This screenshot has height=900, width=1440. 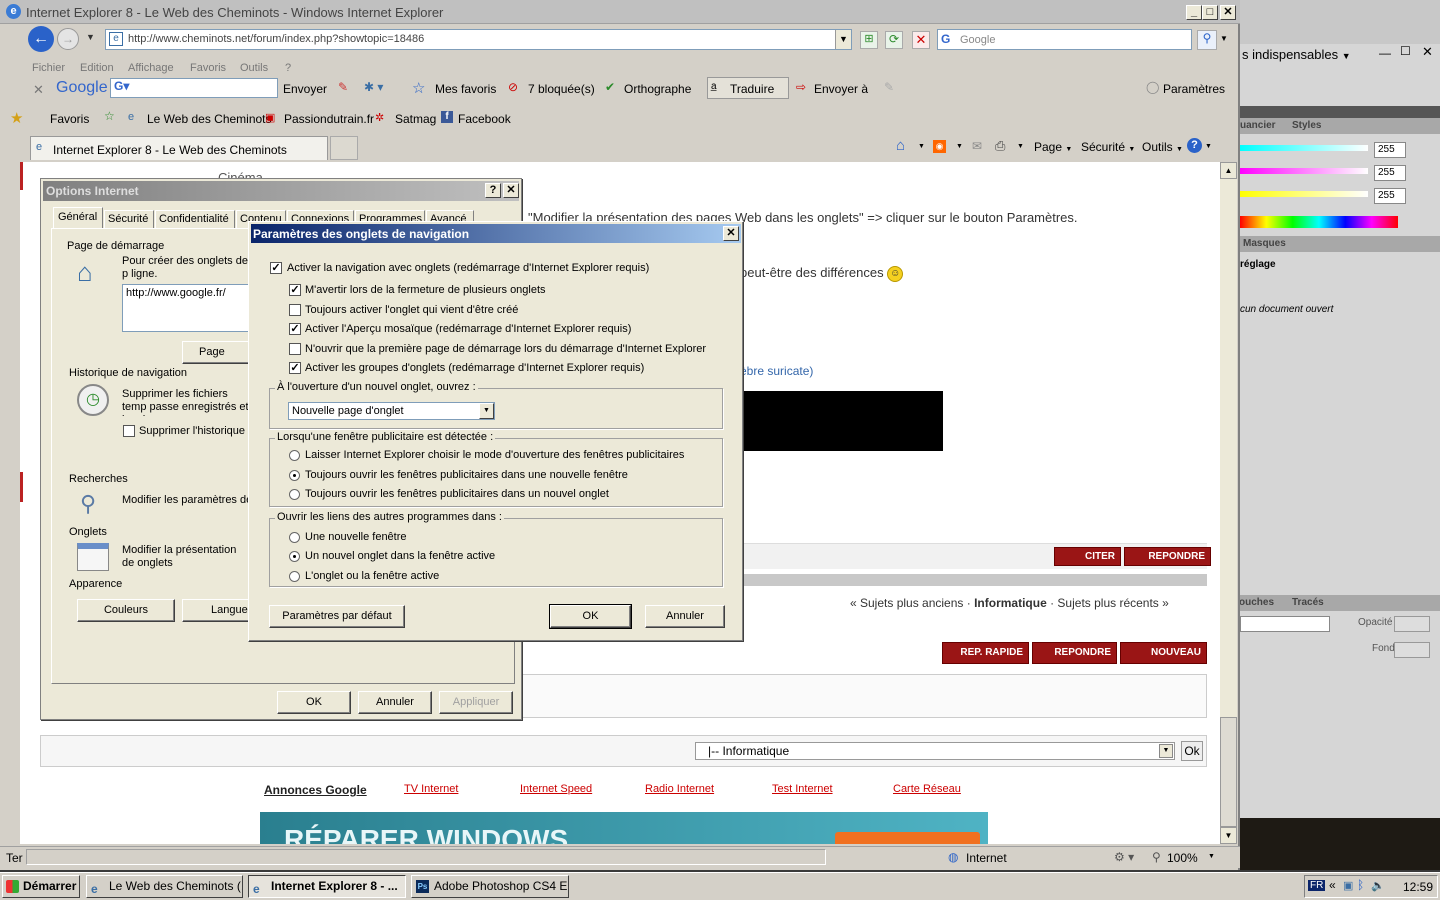 What do you see at coordinates (1390, 173) in the screenshot?
I see `color-value-m: 255` at bounding box center [1390, 173].